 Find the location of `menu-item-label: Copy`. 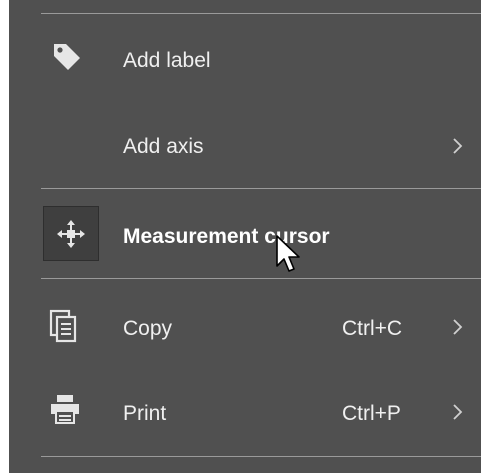

menu-item-label: Copy is located at coordinates (148, 328).